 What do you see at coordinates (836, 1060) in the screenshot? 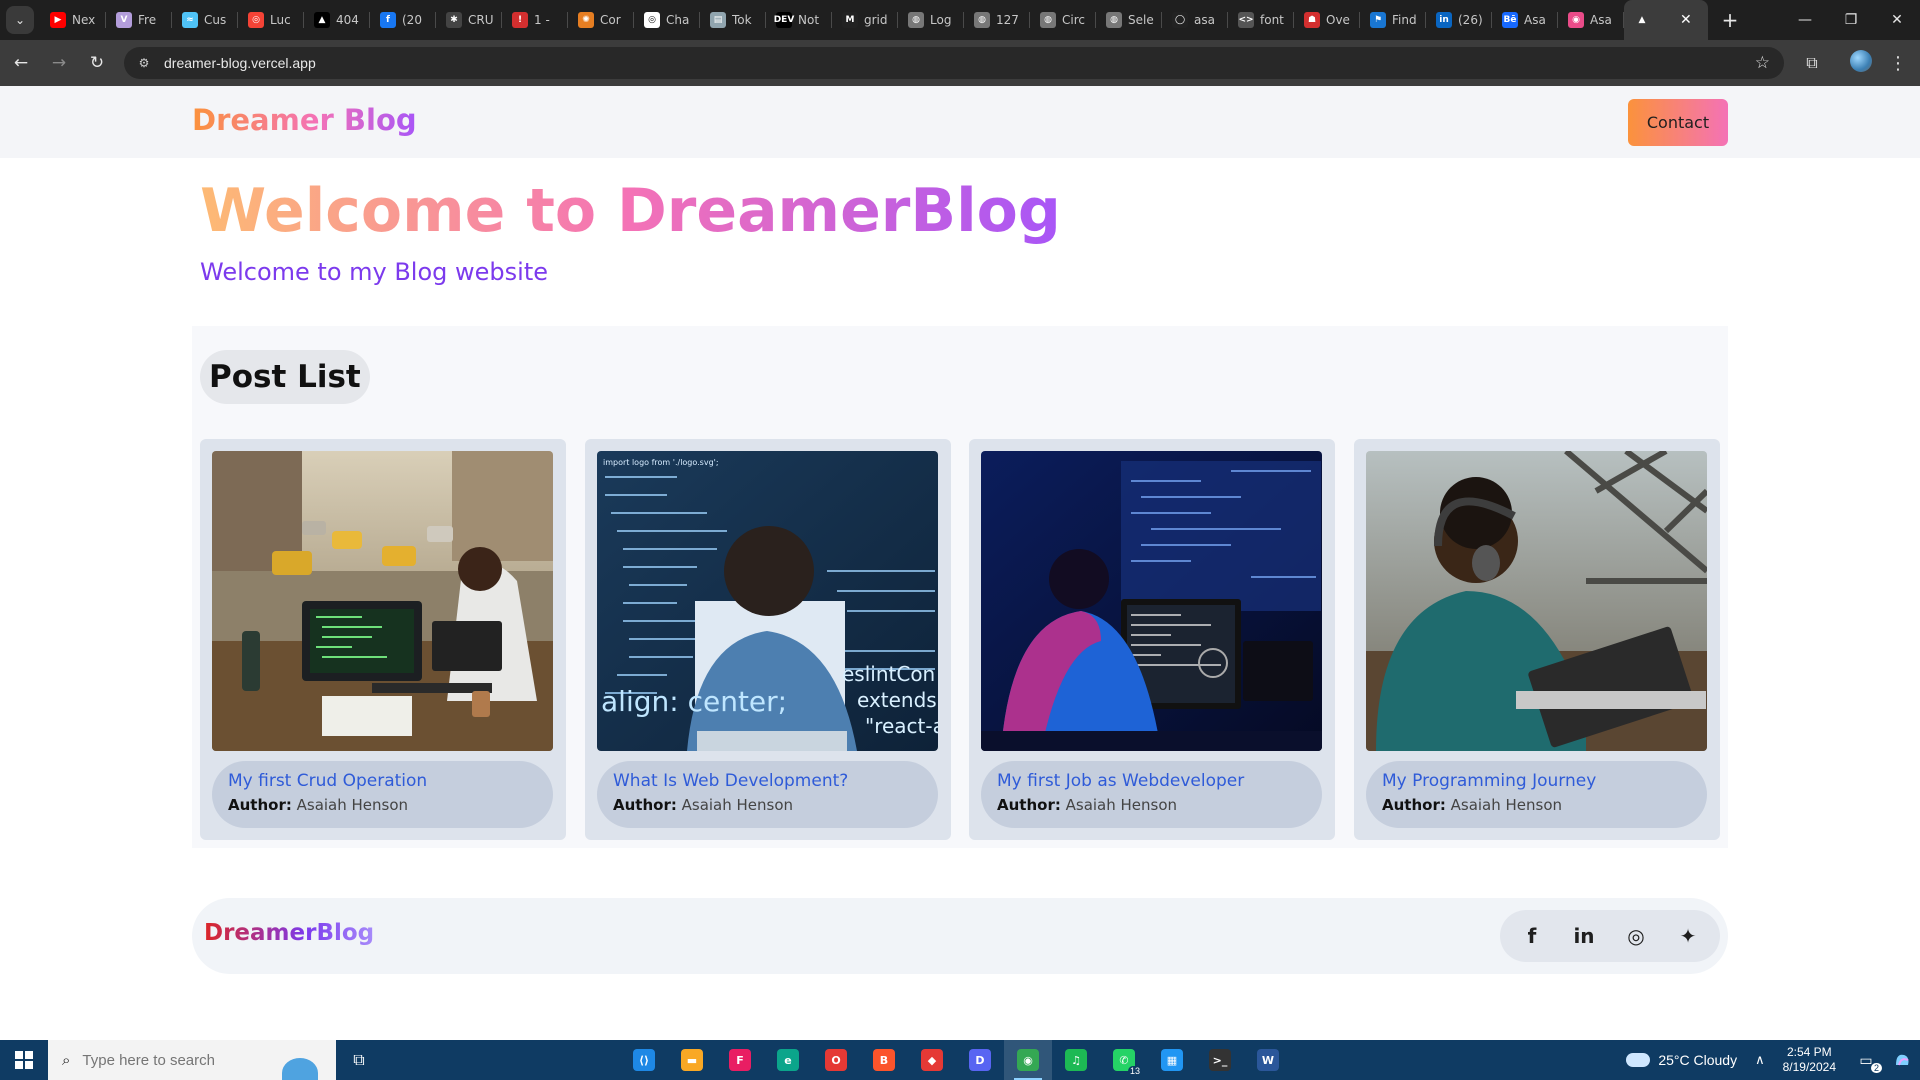
I see `taskbar-app: O` at bounding box center [836, 1060].